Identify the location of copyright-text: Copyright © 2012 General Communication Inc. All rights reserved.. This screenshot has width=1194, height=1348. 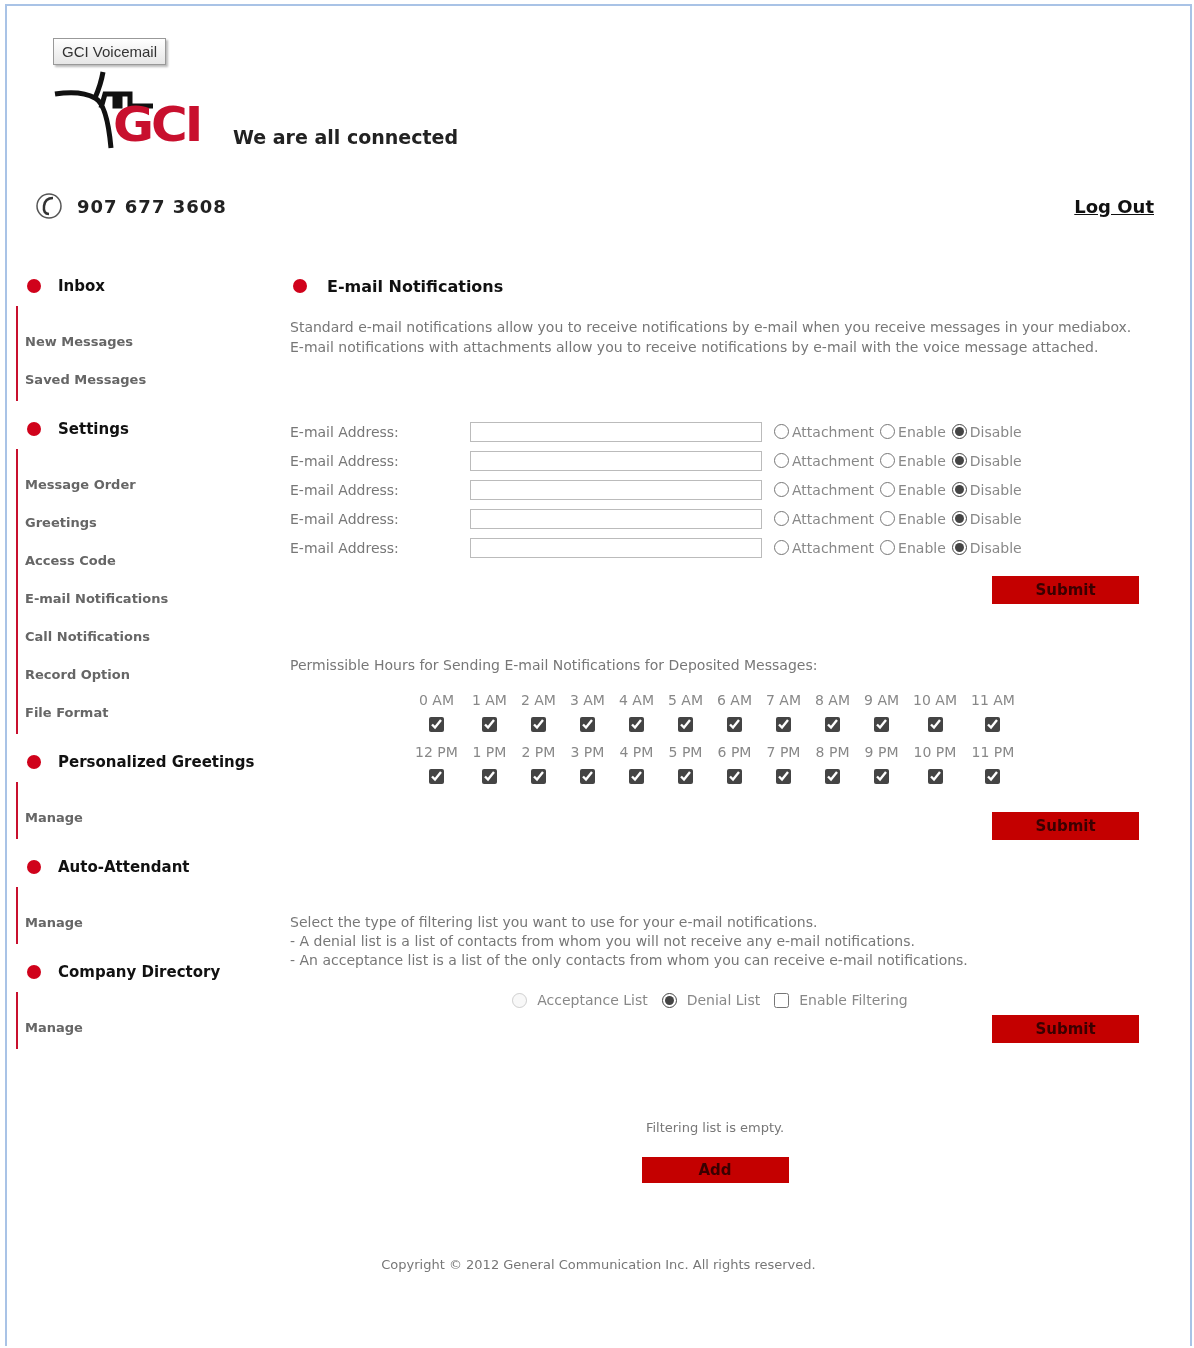
(598, 1264).